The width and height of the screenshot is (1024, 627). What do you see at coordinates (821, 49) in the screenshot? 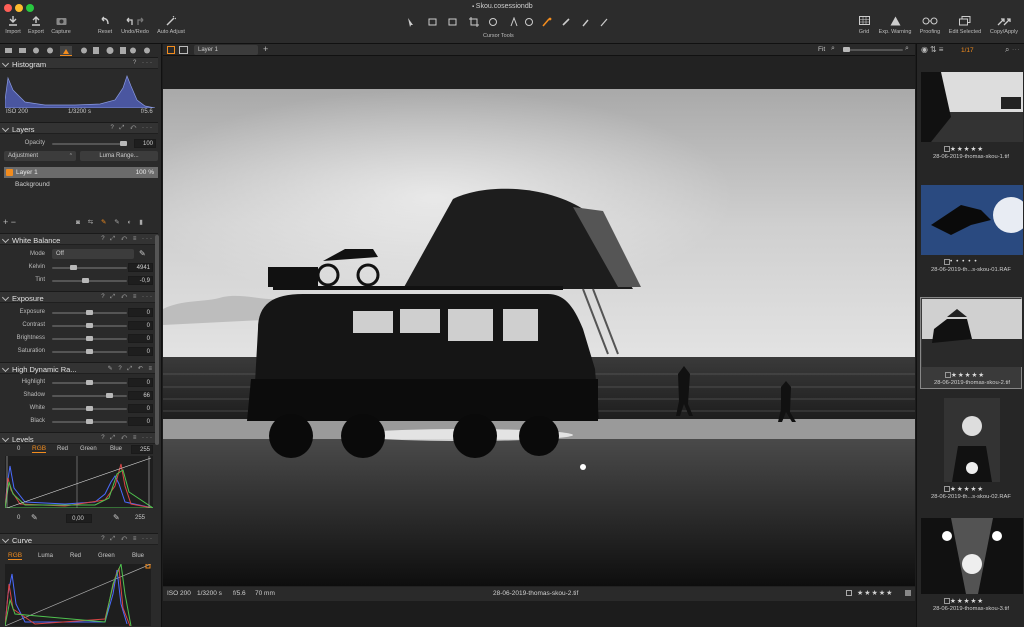
I see `zoom-fit-label: Fit` at bounding box center [821, 49].